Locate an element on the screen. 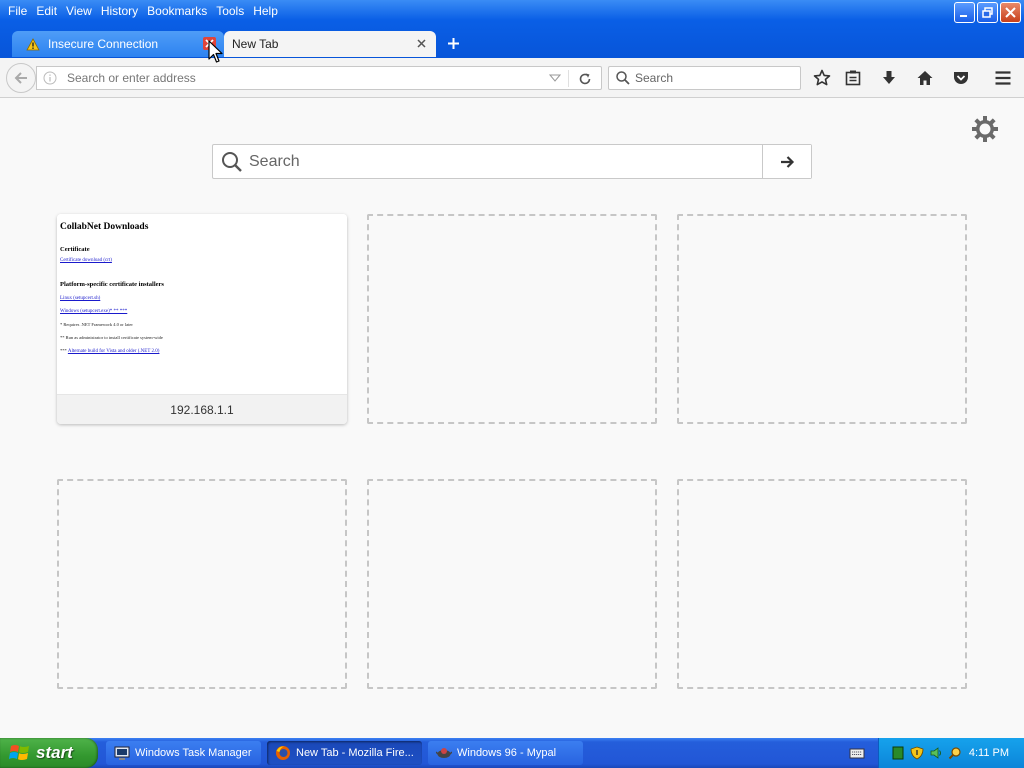 Image resolution: width=1024 pixels, height=768 pixels. info-icon is located at coordinates (50, 78).